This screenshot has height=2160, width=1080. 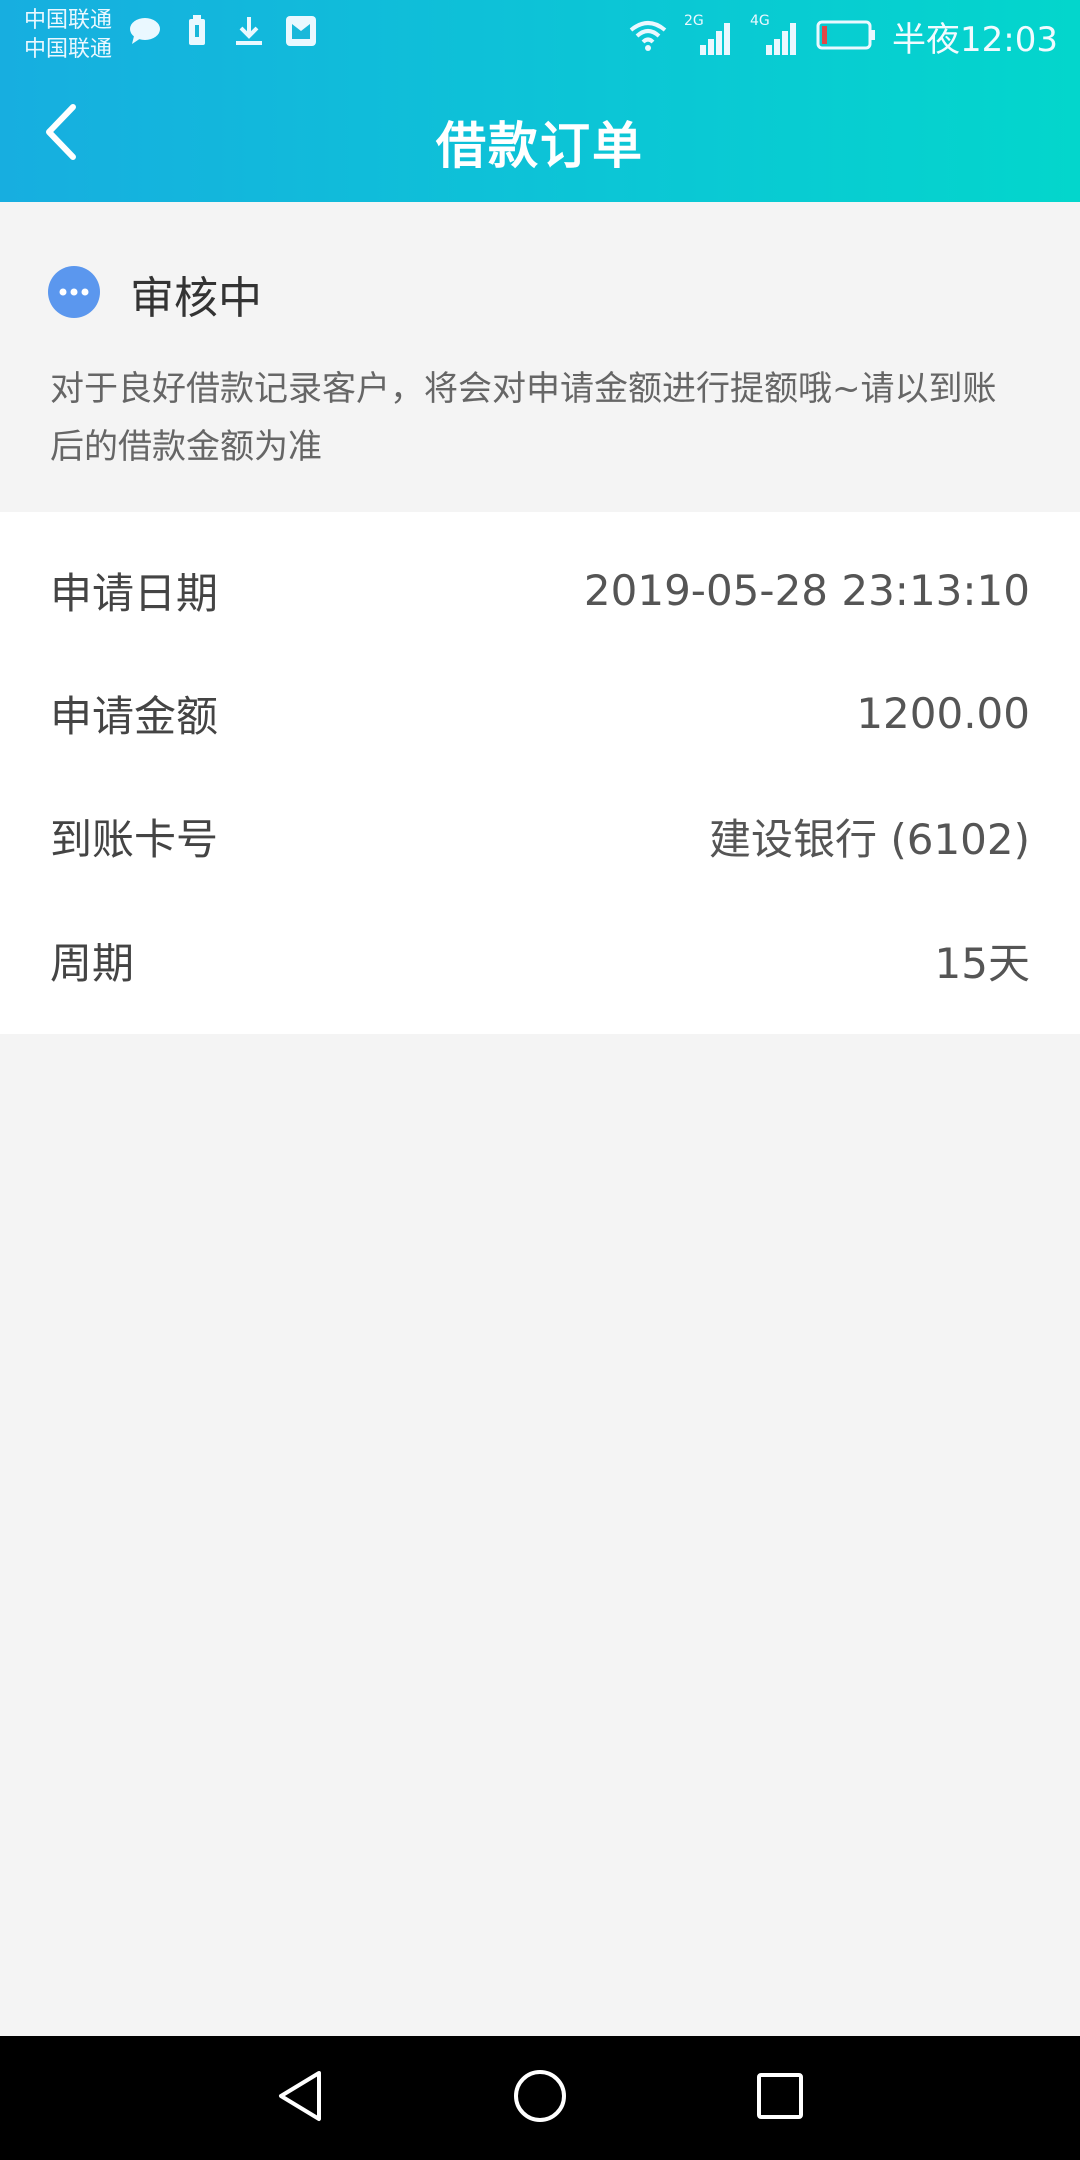 I want to click on detail-value: 1200.00, so click(x=943, y=713).